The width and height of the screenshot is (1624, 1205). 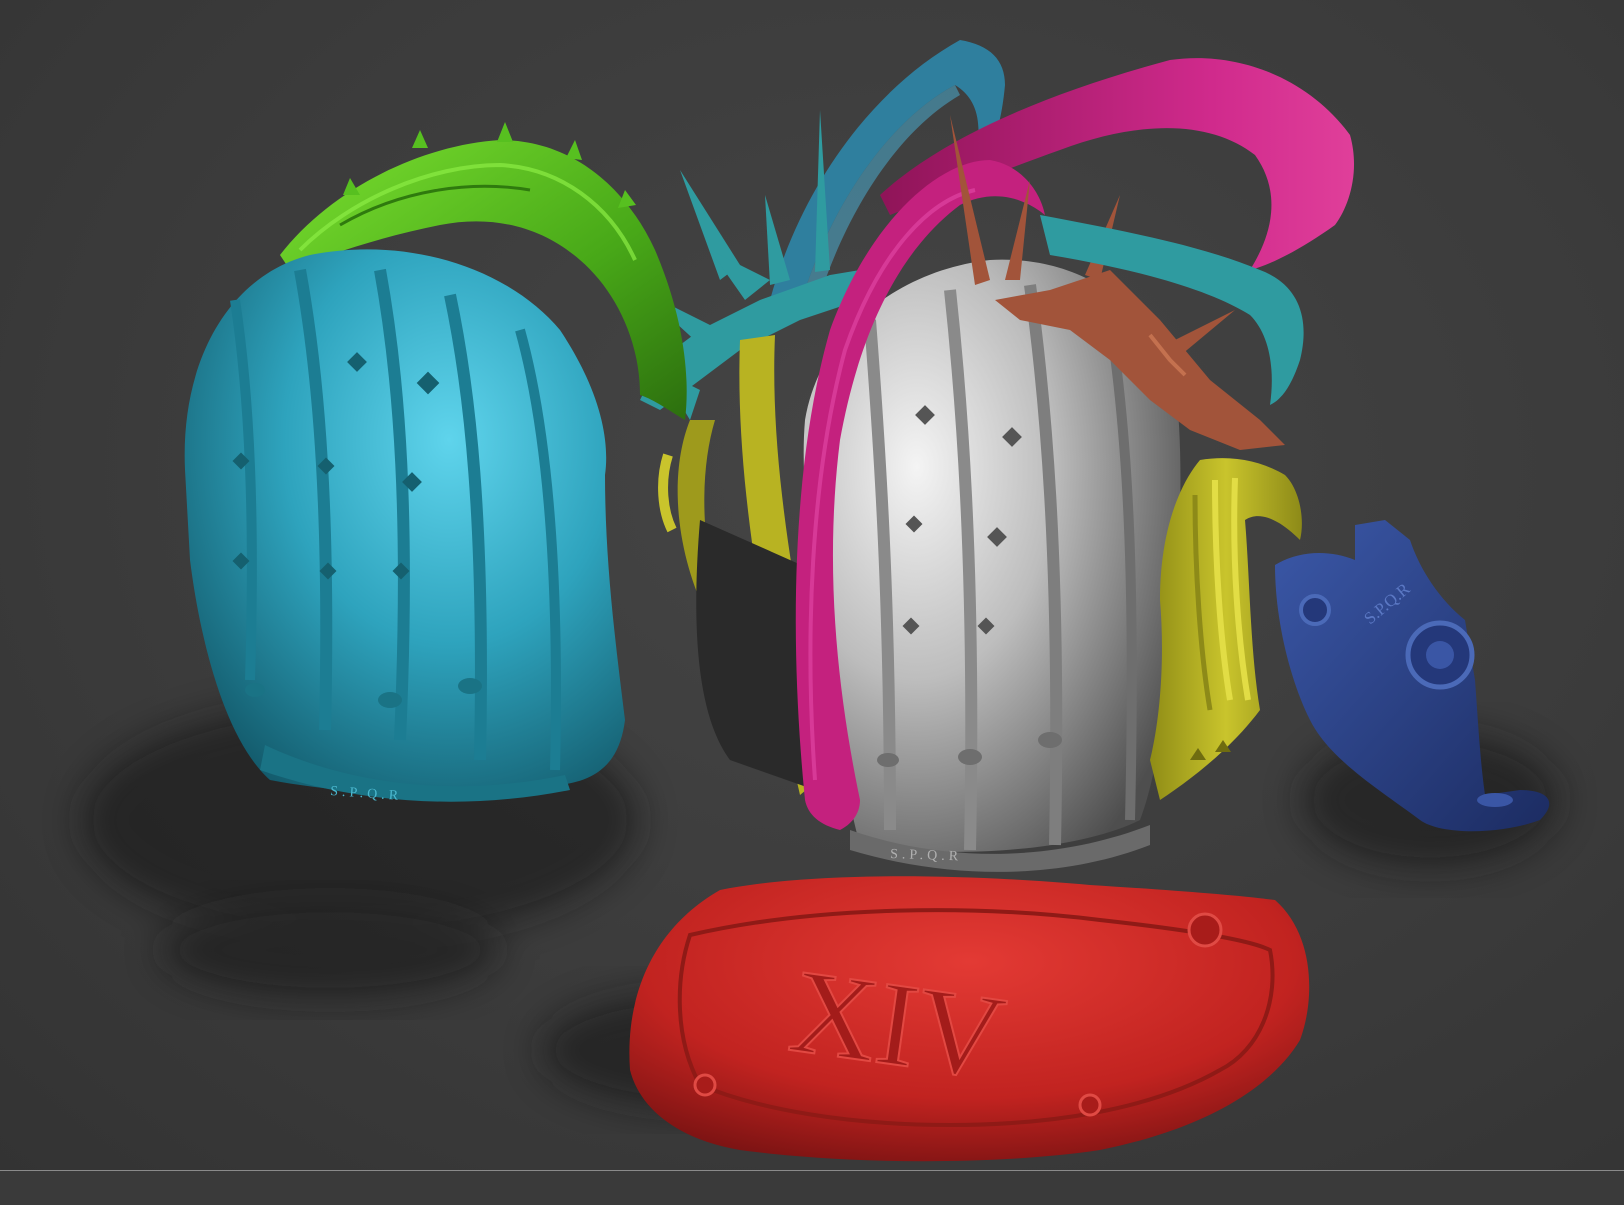 I want to click on red-neck-guard: XIV, so click(x=969, y=1019).